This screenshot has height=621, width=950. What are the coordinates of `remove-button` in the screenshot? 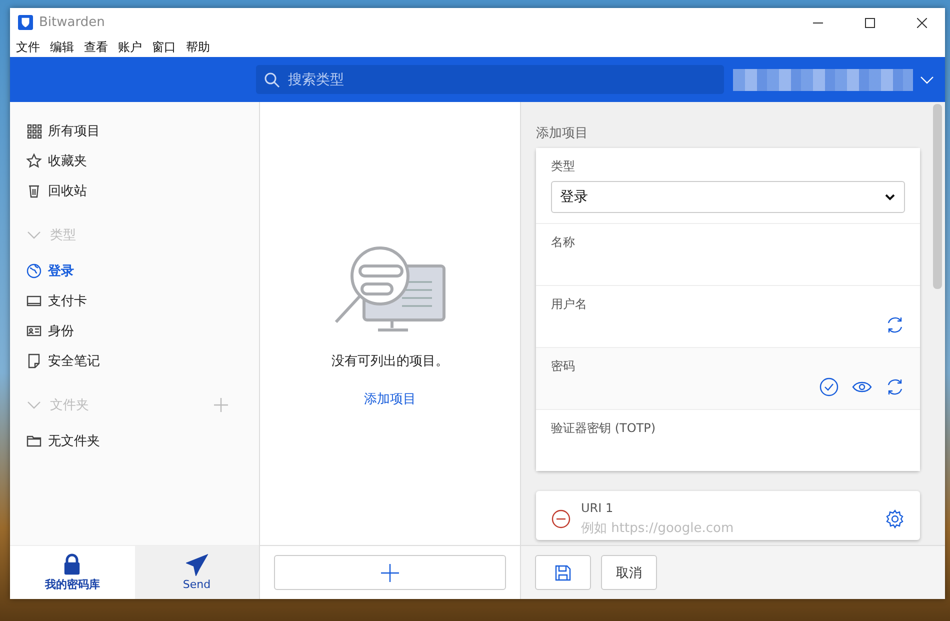 It's located at (561, 518).